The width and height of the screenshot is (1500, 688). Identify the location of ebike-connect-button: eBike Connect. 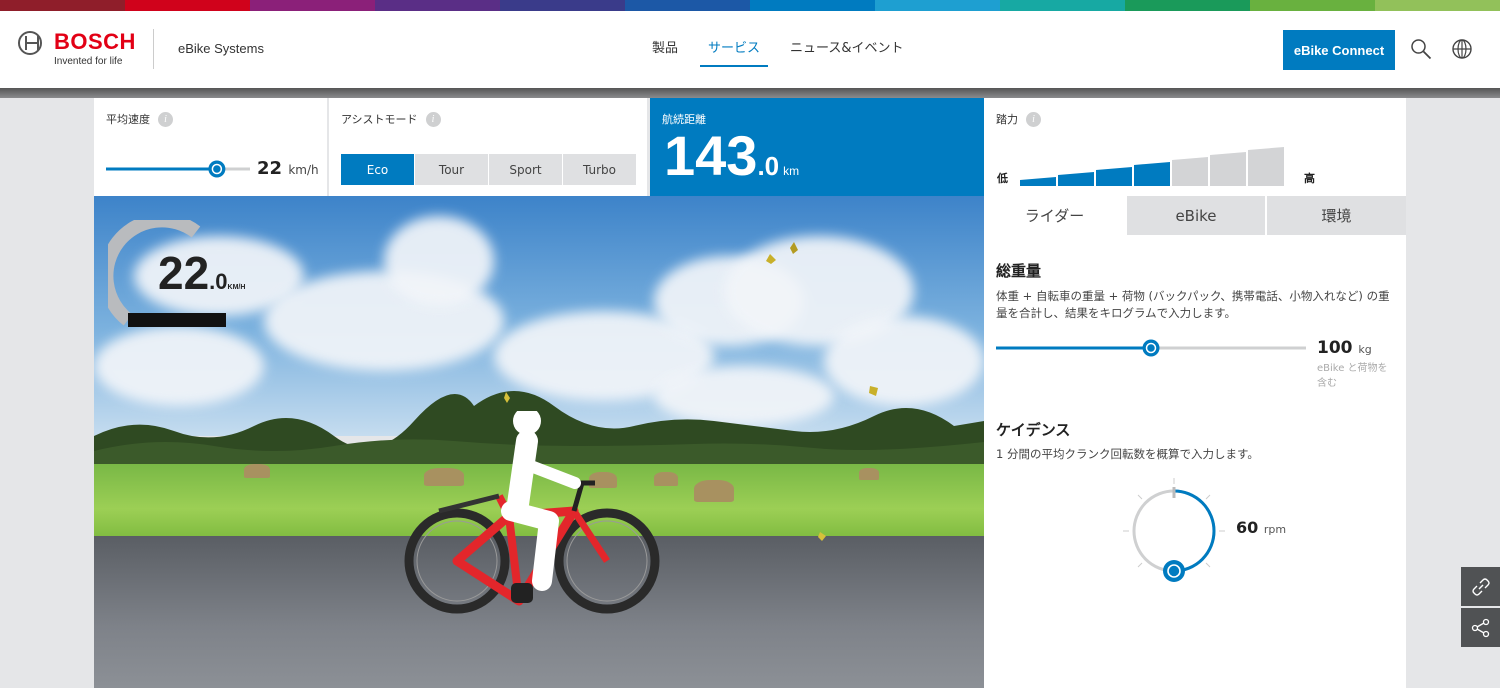
(1339, 50).